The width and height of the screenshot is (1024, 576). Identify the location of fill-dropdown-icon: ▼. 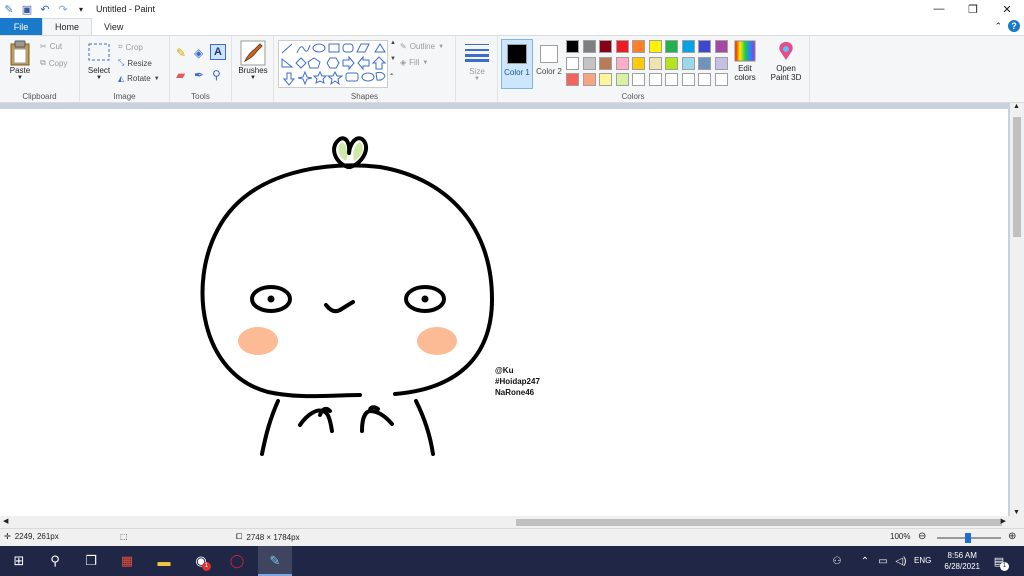
(425, 62).